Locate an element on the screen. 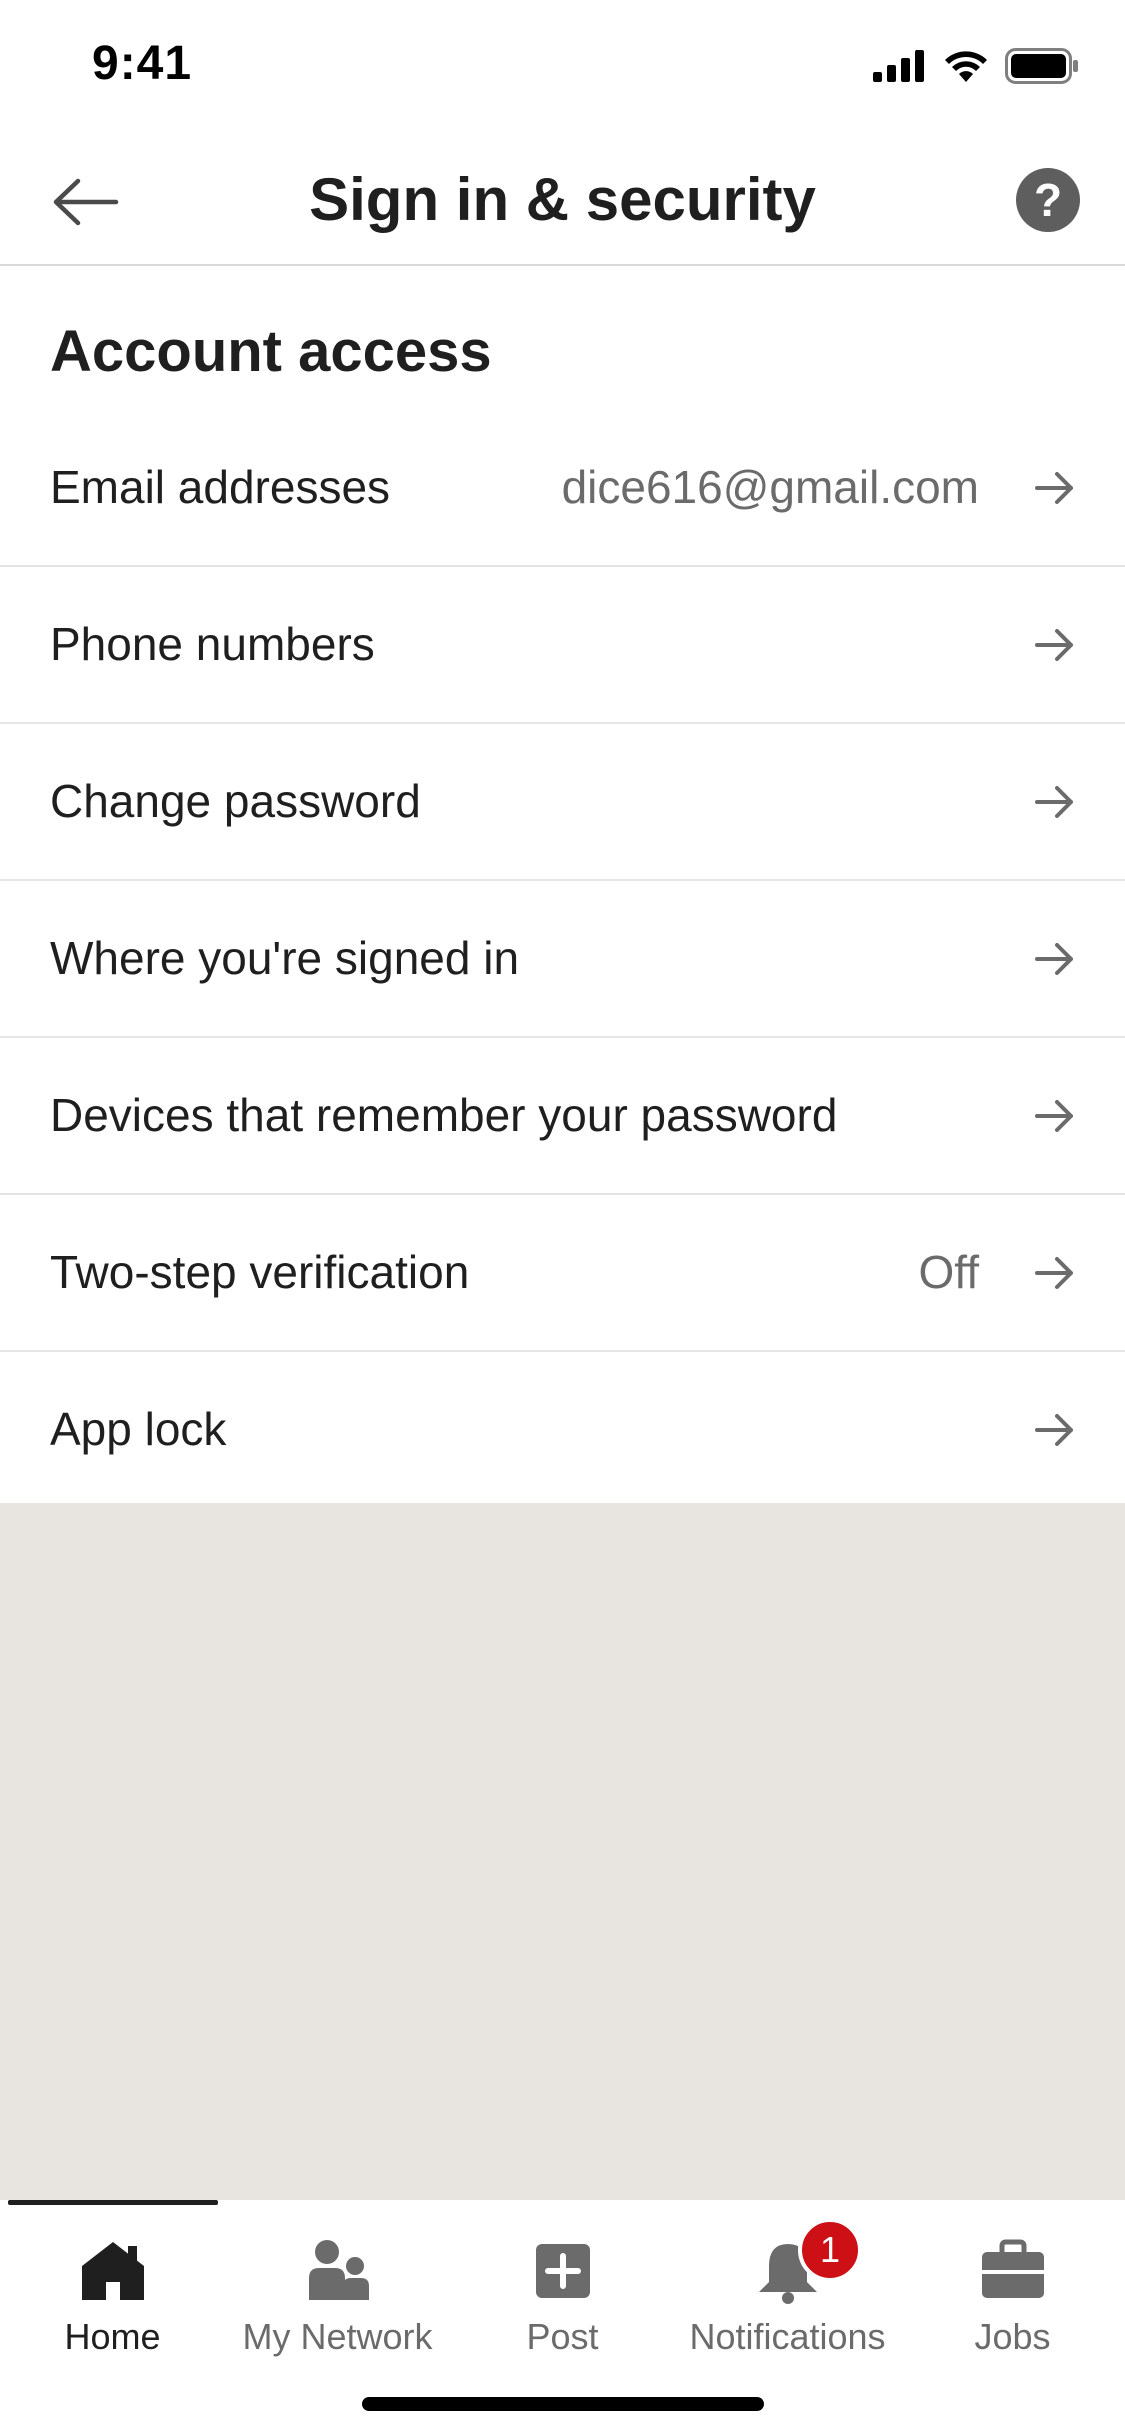 Image resolution: width=1125 pixels, height=2436 pixels. row-app-lock: App lock is located at coordinates (562, 1431).